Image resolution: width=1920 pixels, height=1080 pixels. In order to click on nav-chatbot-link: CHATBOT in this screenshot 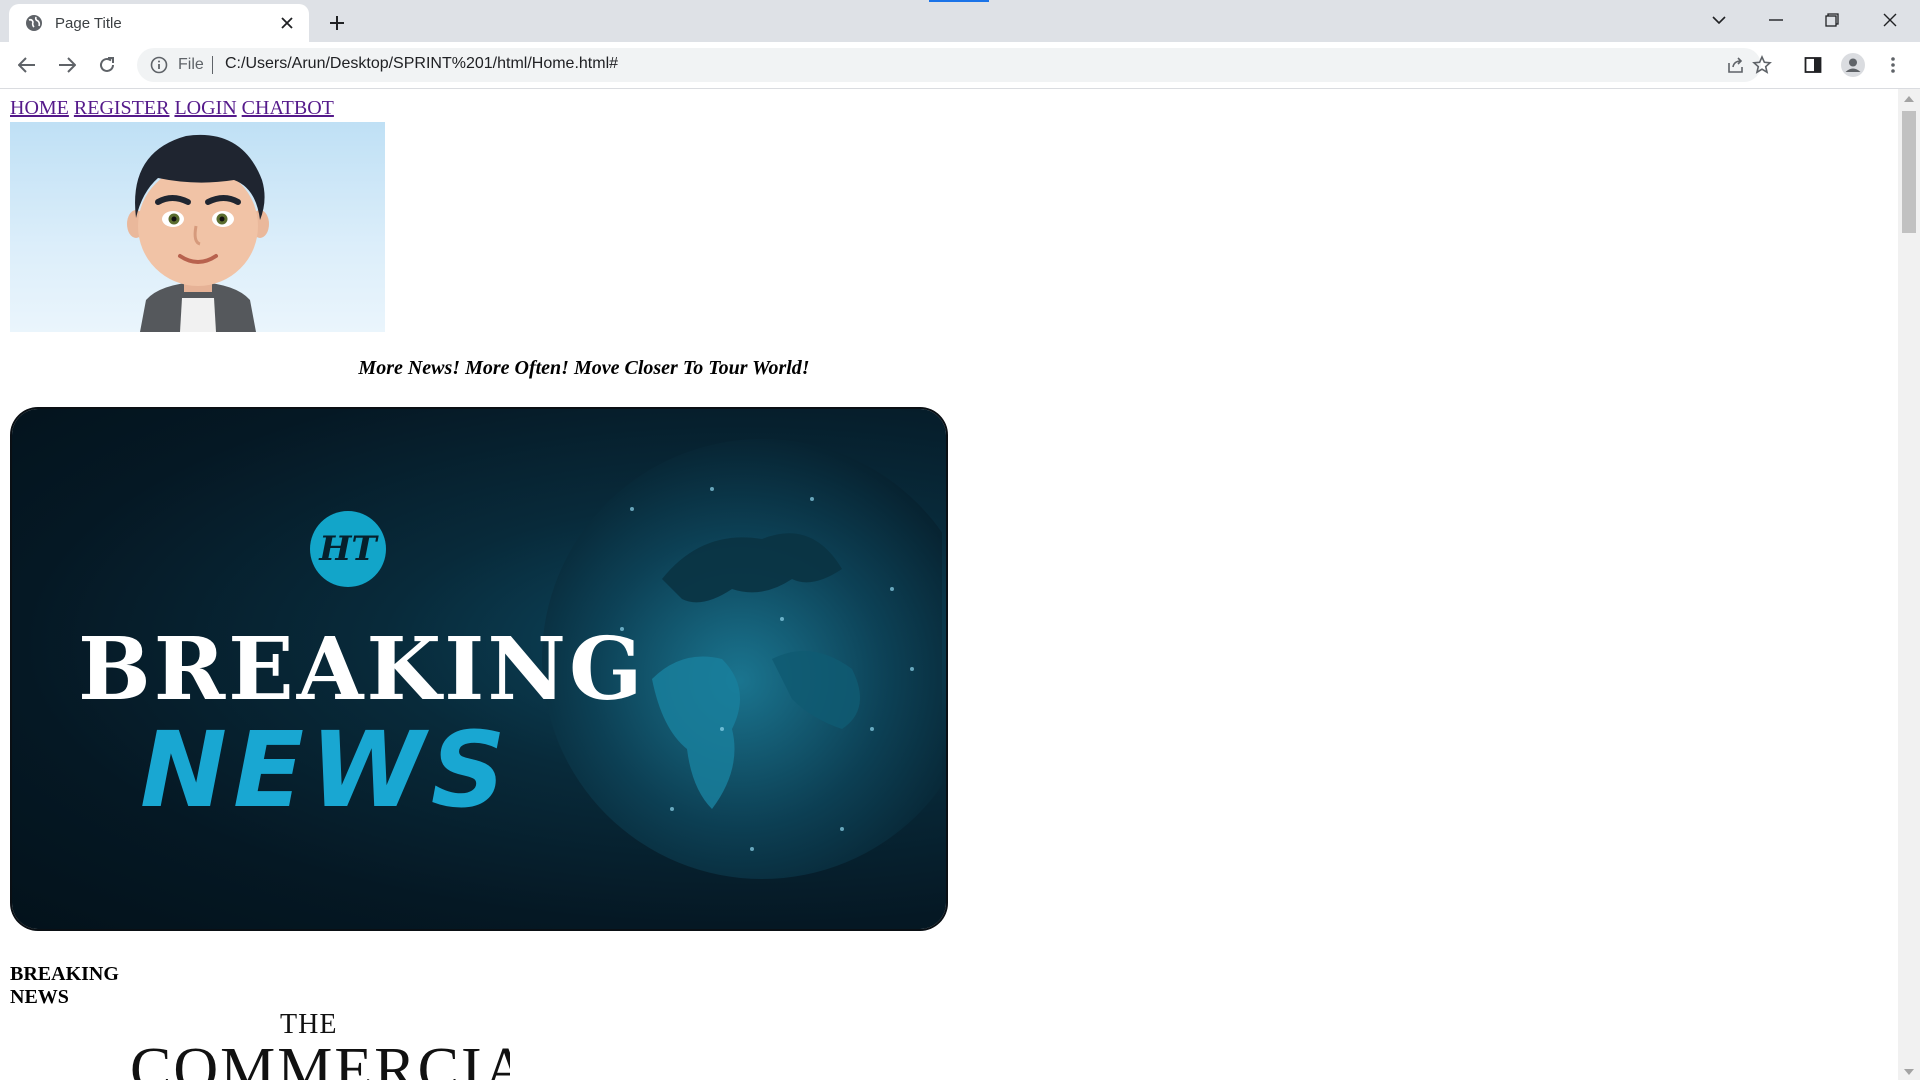, I will do `click(288, 108)`.